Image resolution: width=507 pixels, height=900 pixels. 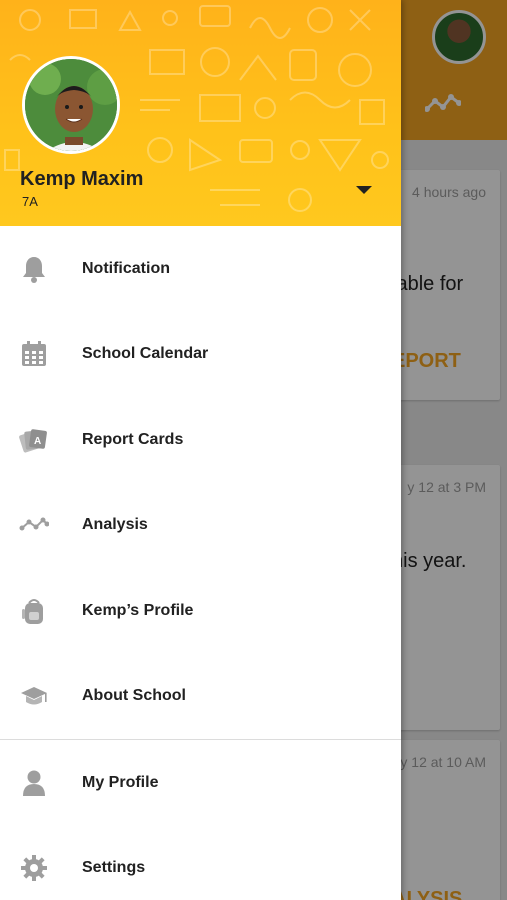 I want to click on caret-down-icon, so click(x=364, y=190).